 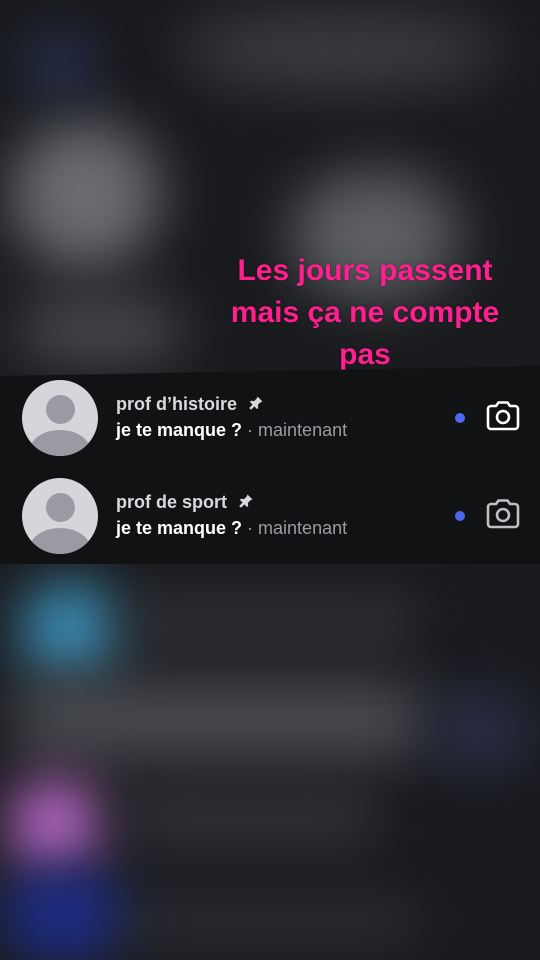 What do you see at coordinates (176, 404) in the screenshot?
I see `contact-name-text: prof d’histoire` at bounding box center [176, 404].